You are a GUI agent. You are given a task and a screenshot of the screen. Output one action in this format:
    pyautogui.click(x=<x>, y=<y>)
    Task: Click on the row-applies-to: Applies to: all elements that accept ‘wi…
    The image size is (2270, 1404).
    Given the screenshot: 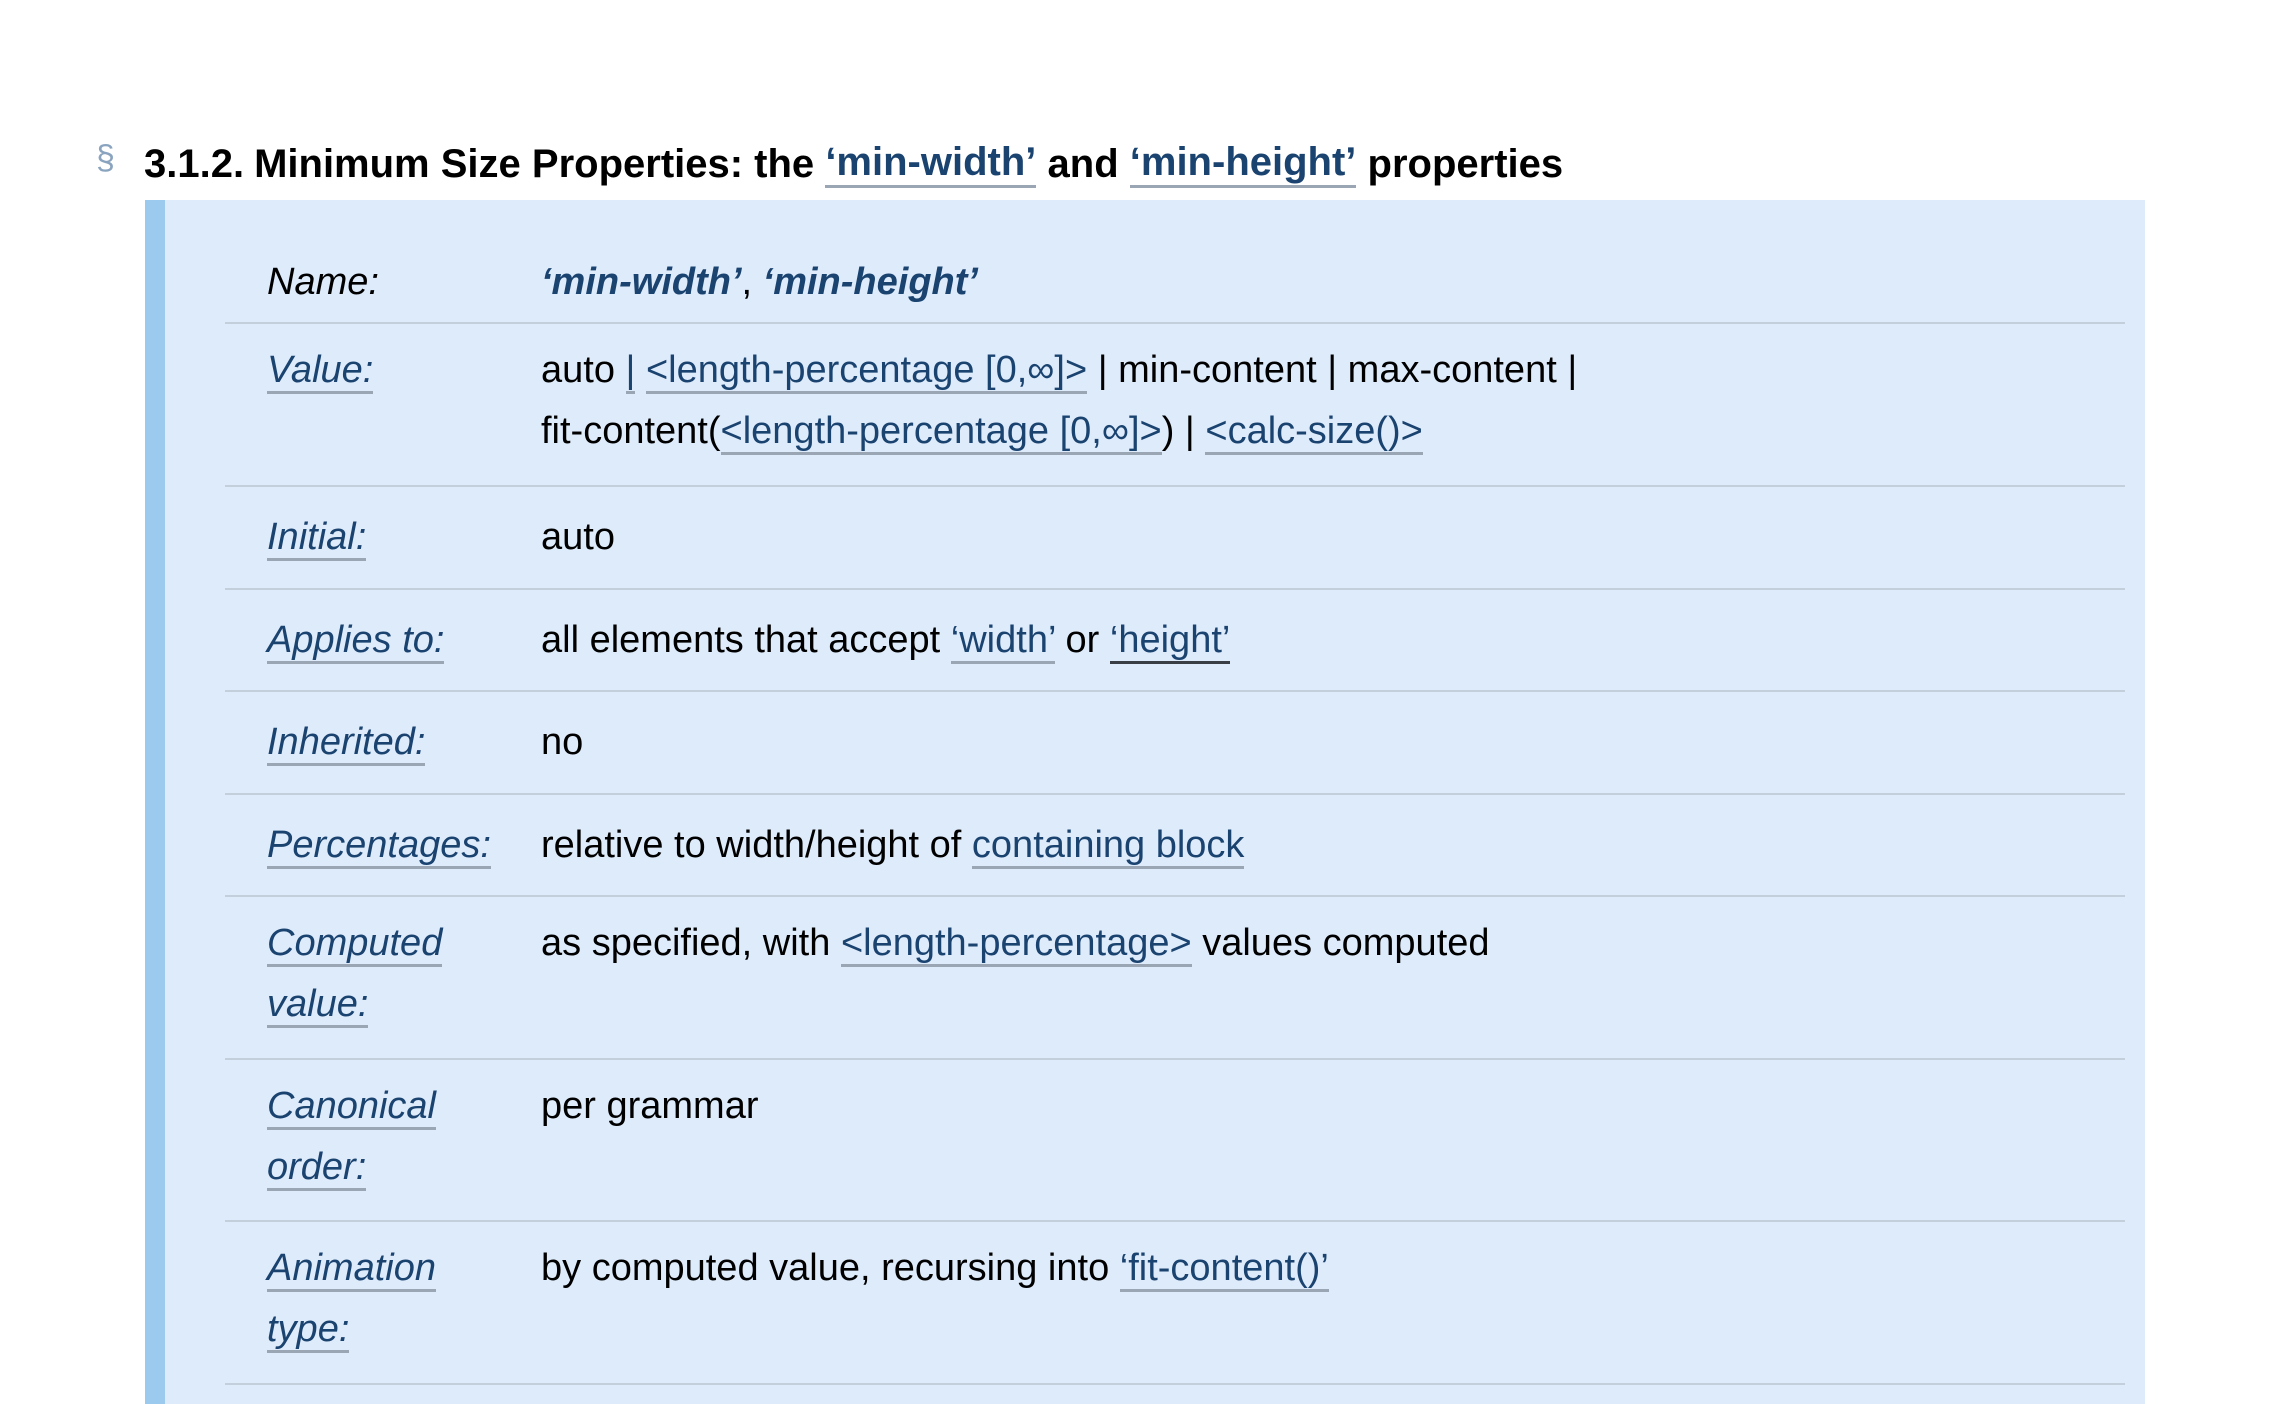 What is the action you would take?
    pyautogui.click(x=1175, y=641)
    